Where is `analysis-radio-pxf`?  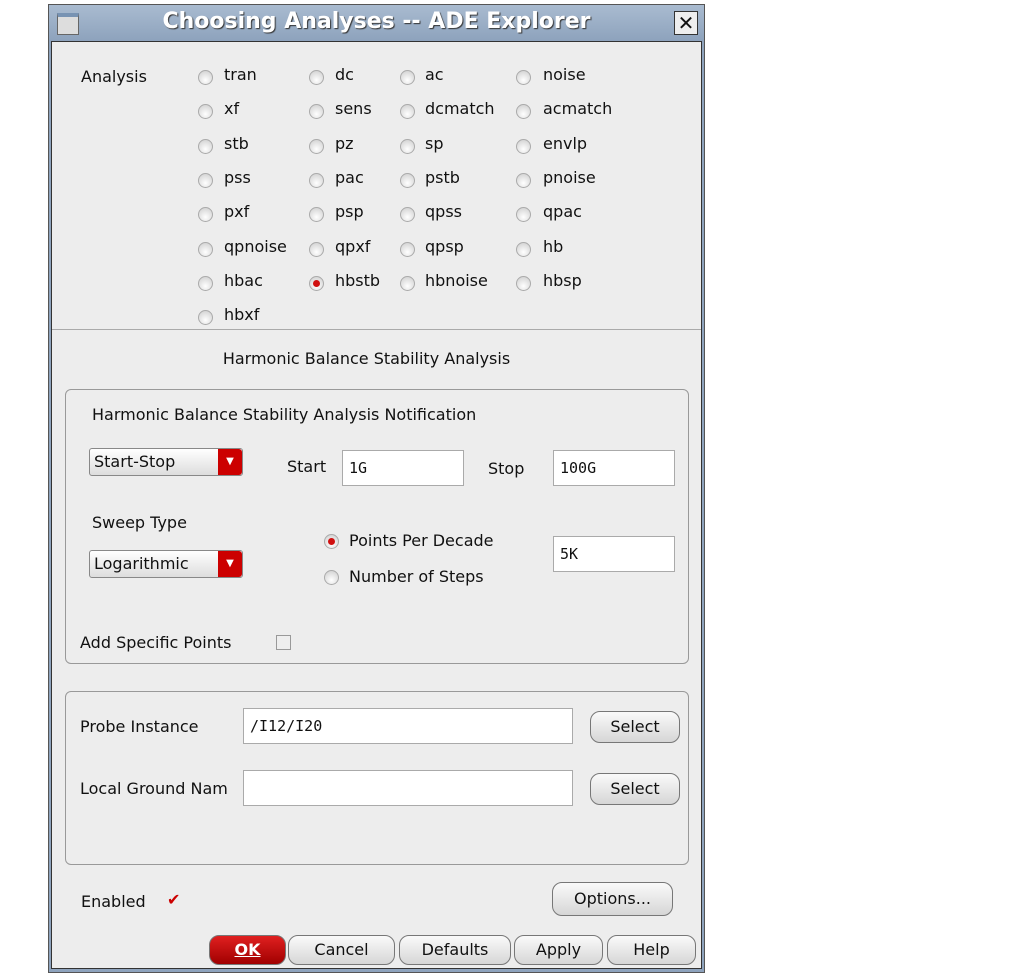
analysis-radio-pxf is located at coordinates (205, 215).